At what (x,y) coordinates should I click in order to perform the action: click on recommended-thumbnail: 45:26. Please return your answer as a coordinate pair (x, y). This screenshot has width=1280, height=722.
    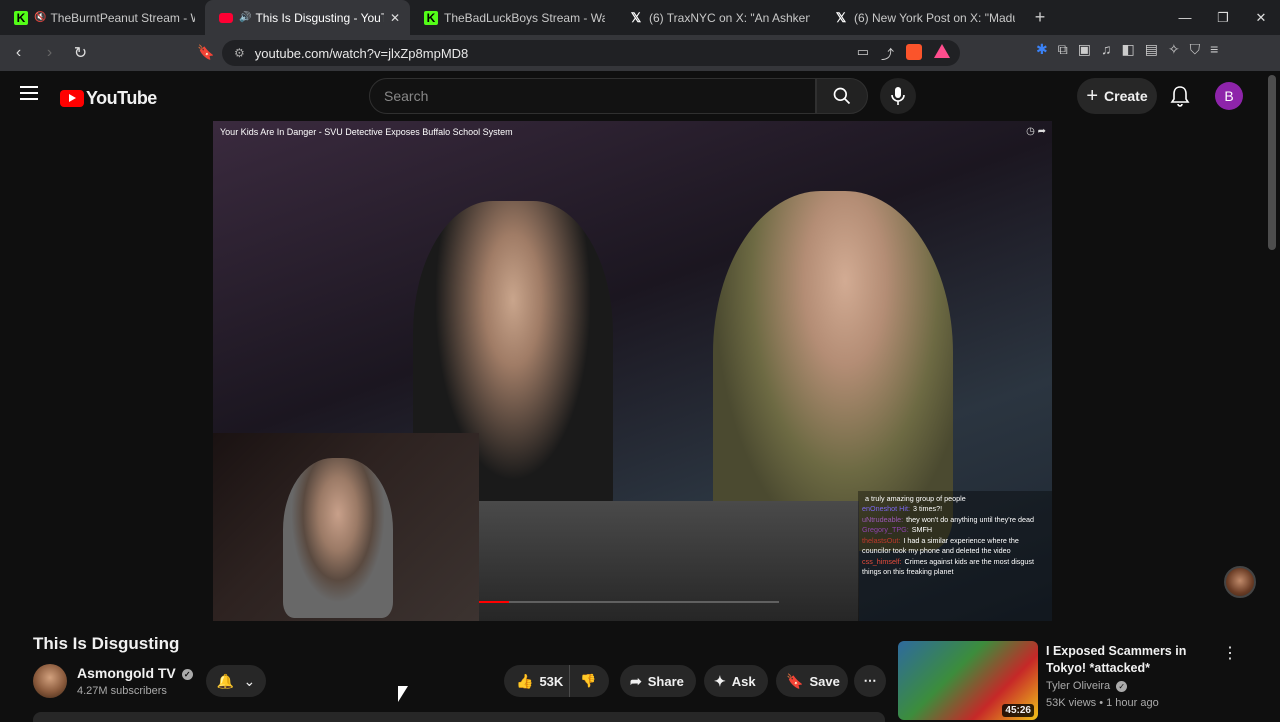
    Looking at the image, I should click on (968, 680).